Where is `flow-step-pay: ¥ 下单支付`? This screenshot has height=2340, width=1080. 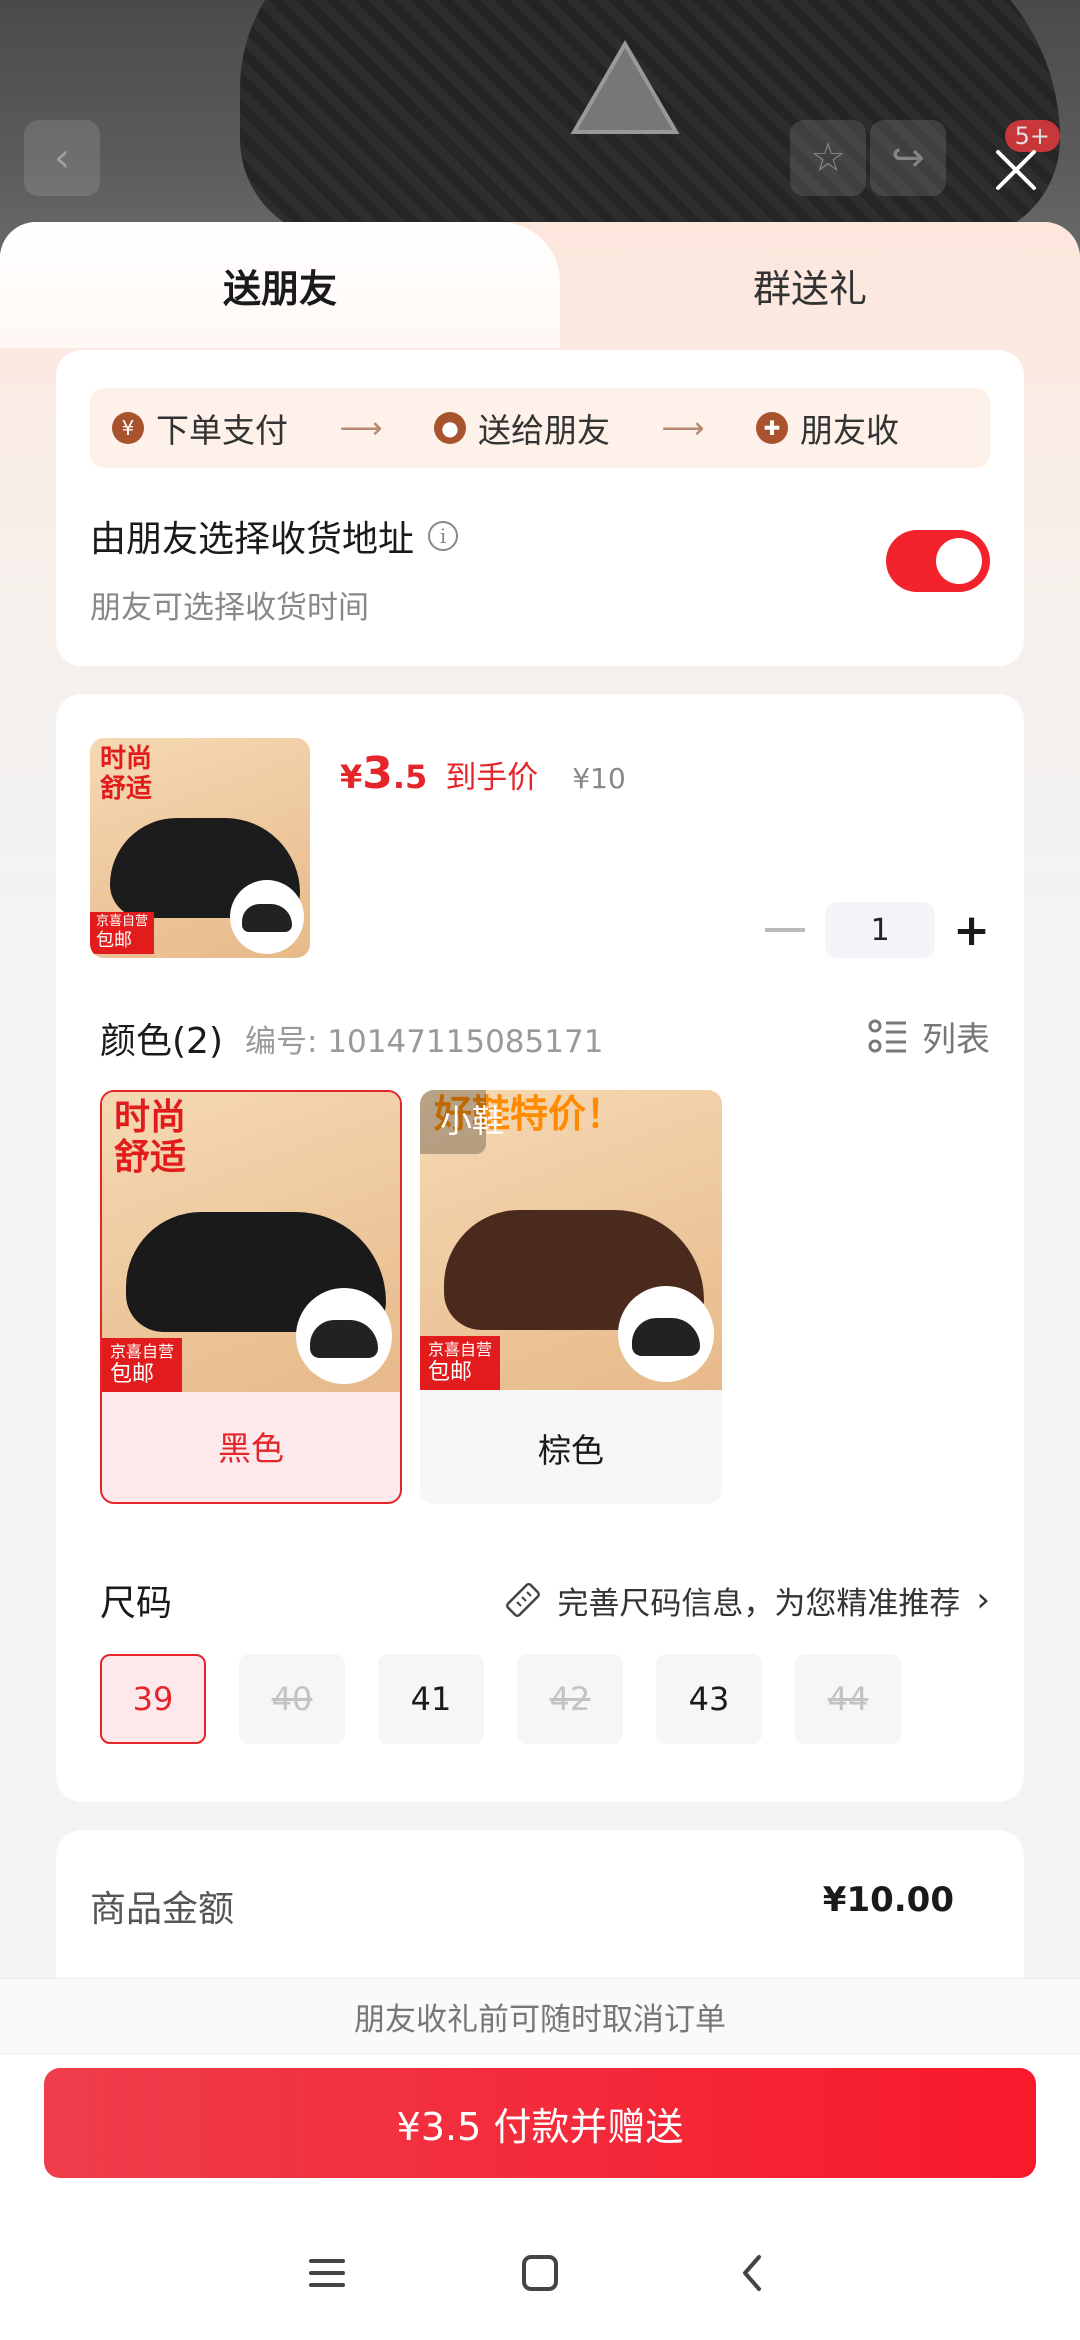 flow-step-pay: ¥ 下单支付 is located at coordinates (200, 428).